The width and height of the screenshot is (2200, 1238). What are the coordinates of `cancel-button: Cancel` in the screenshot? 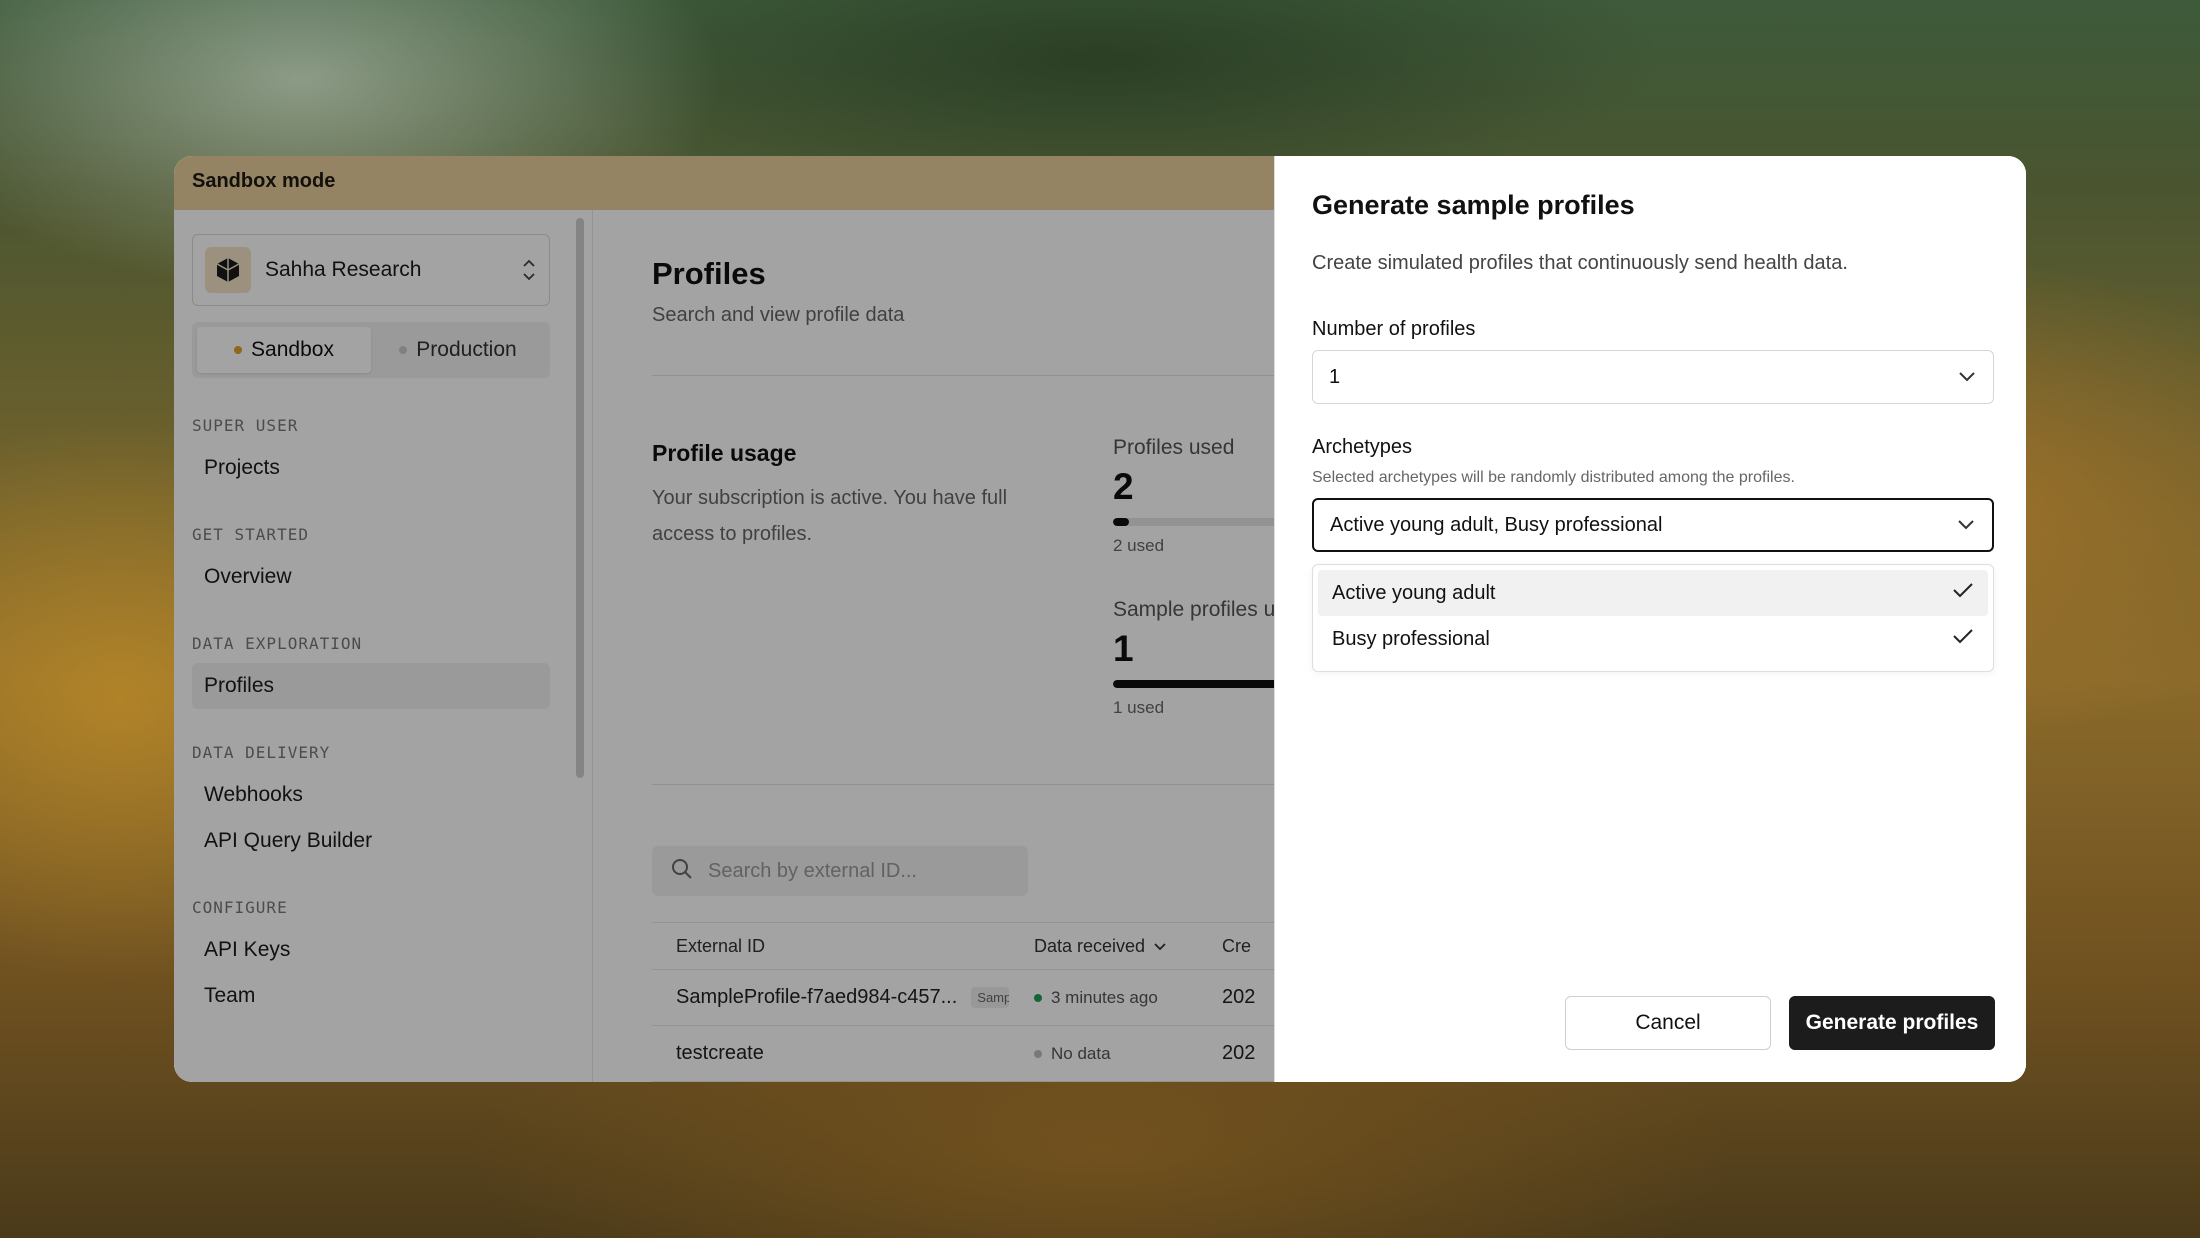 It's located at (1668, 1023).